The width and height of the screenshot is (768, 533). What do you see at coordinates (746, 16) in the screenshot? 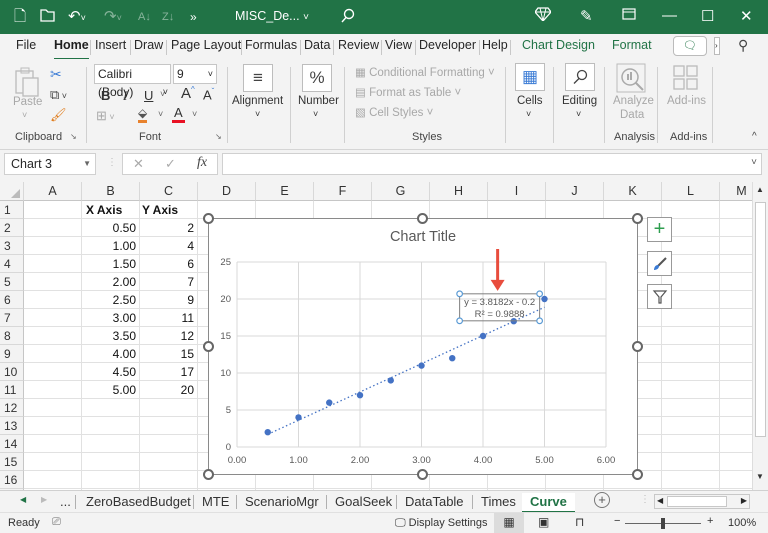
I see `close-icon: ✕` at bounding box center [746, 16].